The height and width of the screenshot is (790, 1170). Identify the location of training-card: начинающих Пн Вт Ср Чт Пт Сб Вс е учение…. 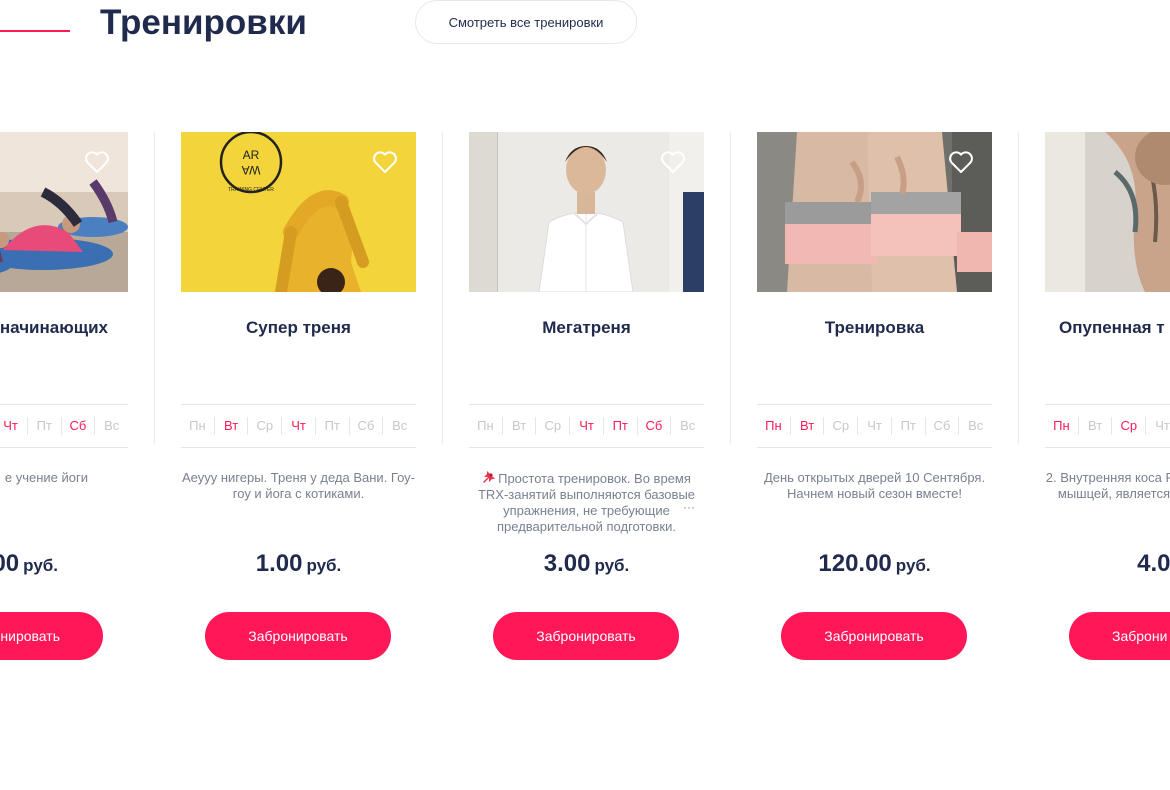
(64, 402).